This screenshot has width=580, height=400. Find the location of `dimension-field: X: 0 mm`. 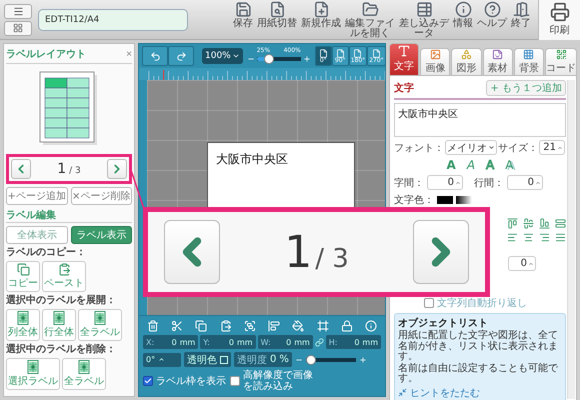

dimension-field: X: 0 mm is located at coordinates (170, 342).